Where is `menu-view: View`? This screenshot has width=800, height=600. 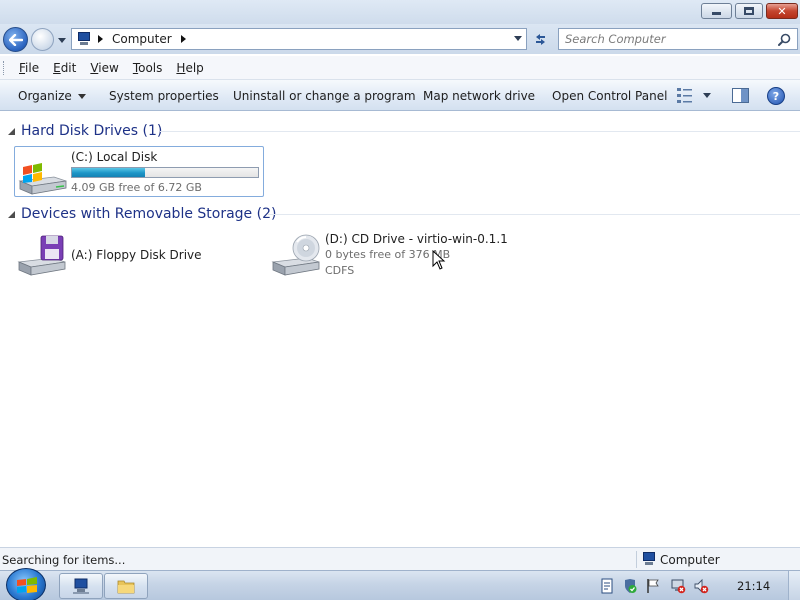 menu-view: View is located at coordinates (104, 68).